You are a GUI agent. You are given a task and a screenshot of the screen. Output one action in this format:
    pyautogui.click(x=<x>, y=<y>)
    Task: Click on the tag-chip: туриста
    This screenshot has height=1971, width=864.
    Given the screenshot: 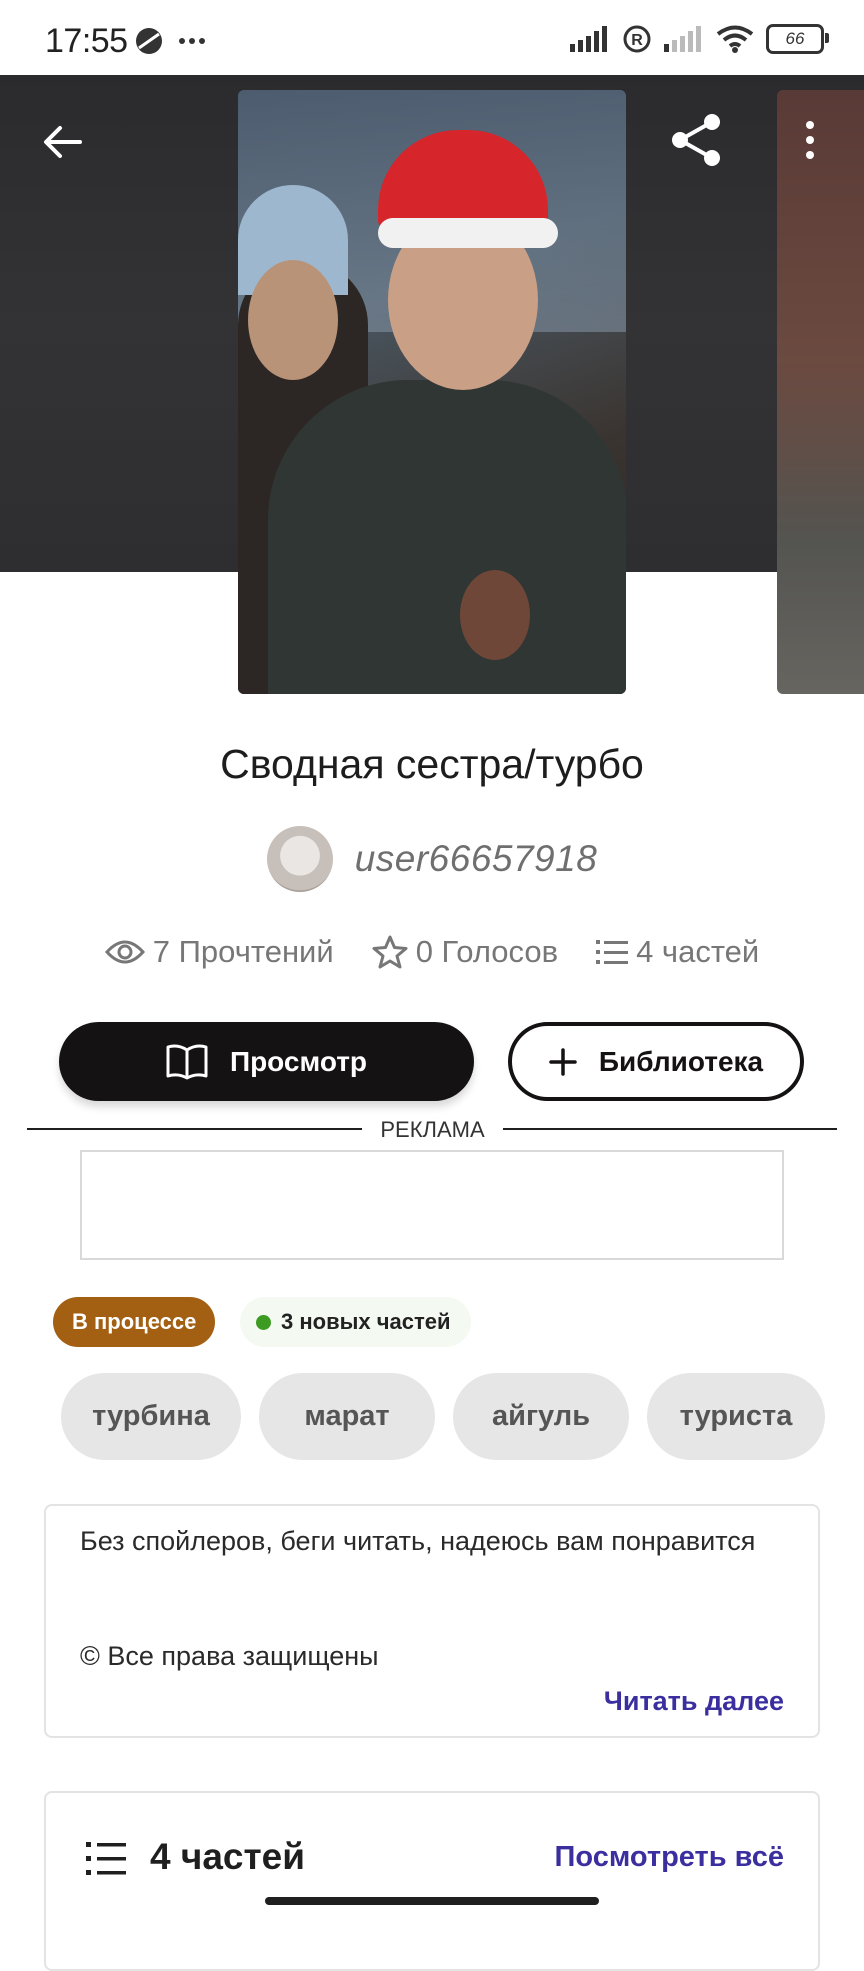 What is the action you would take?
    pyautogui.click(x=736, y=1416)
    